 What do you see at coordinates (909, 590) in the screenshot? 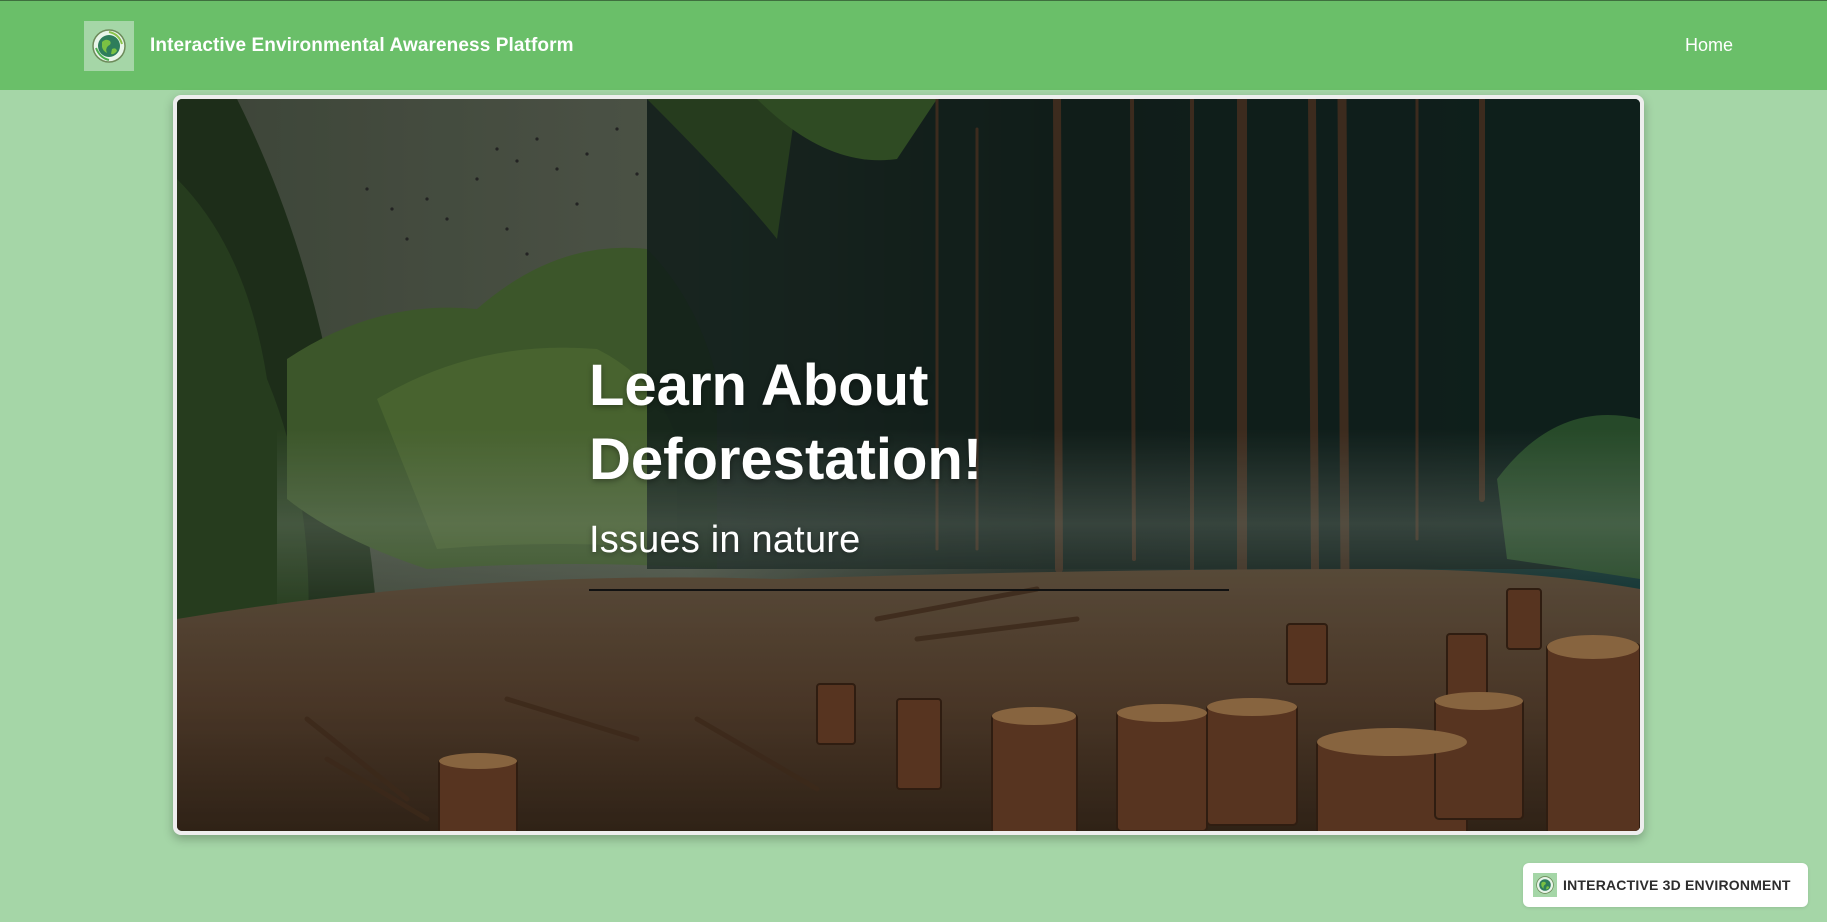
I see `hero-divider` at bounding box center [909, 590].